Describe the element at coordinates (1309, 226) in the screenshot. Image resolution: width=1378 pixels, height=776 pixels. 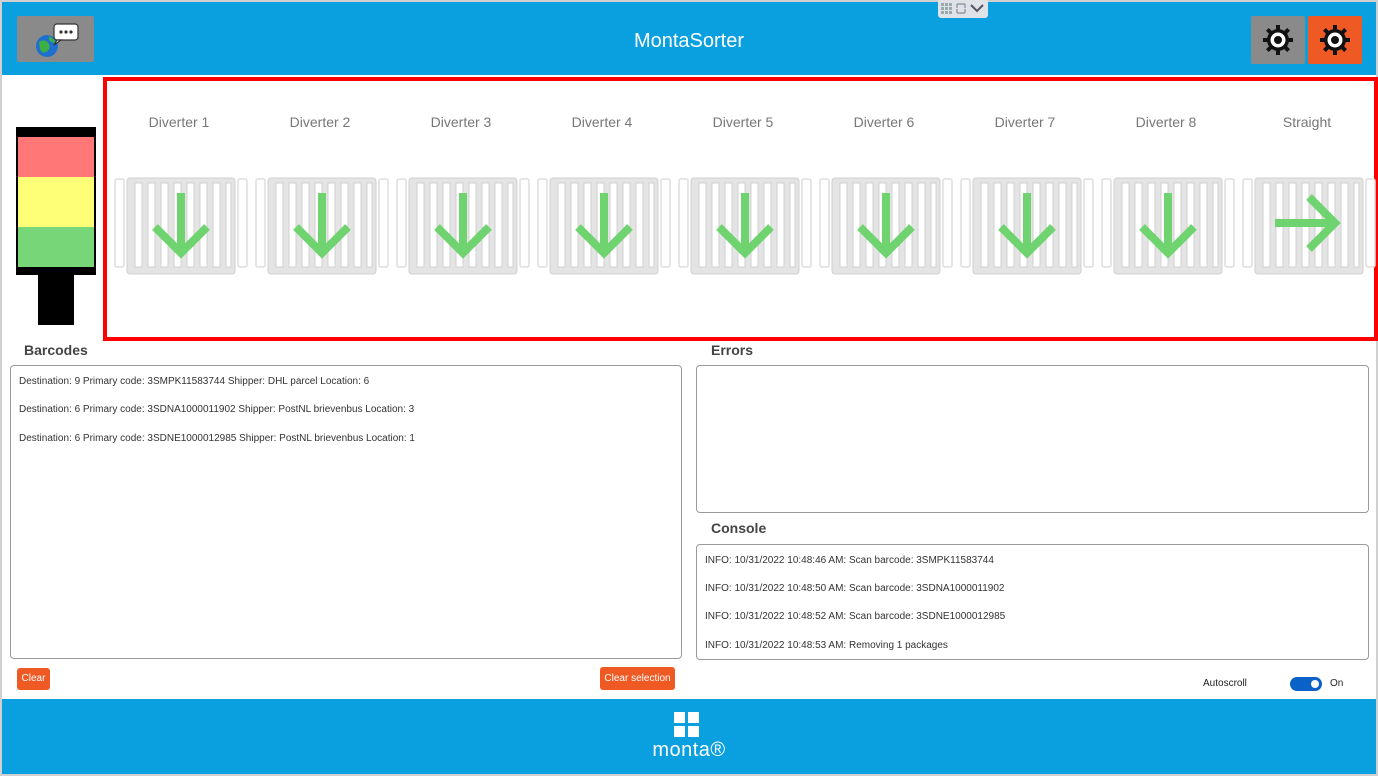
I see `straight-right-icon` at that location.